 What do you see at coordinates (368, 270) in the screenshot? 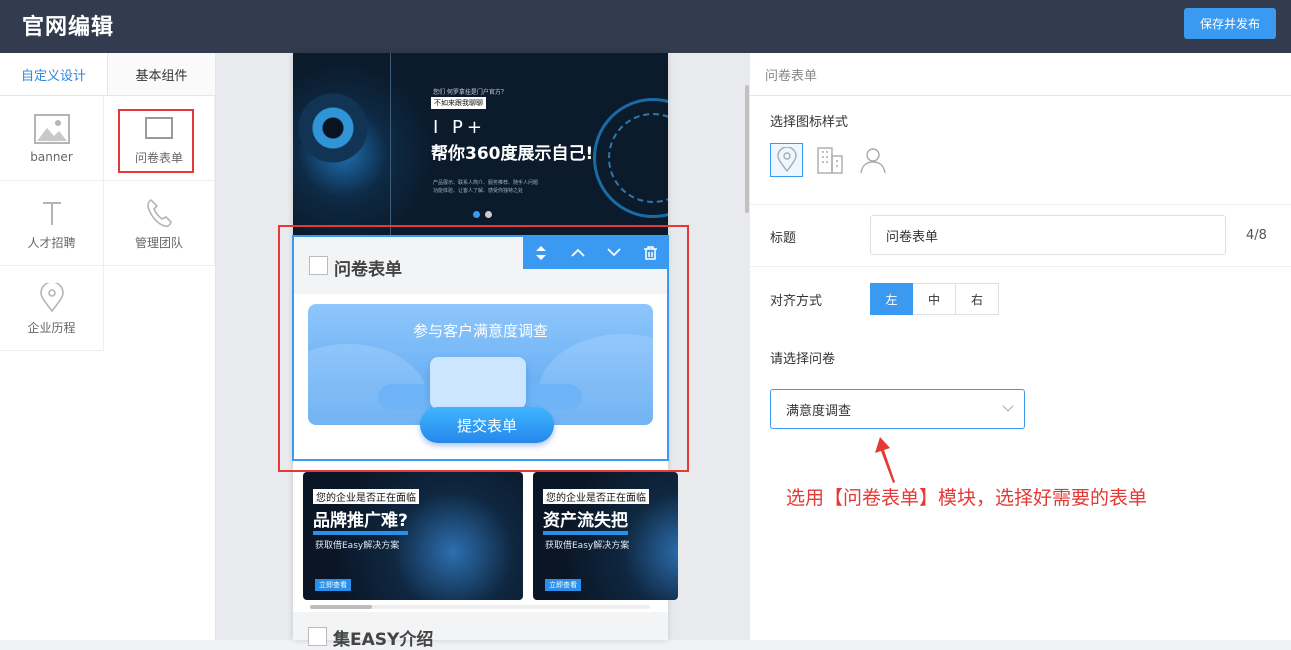
I see `survey-title: 问卷表单` at bounding box center [368, 270].